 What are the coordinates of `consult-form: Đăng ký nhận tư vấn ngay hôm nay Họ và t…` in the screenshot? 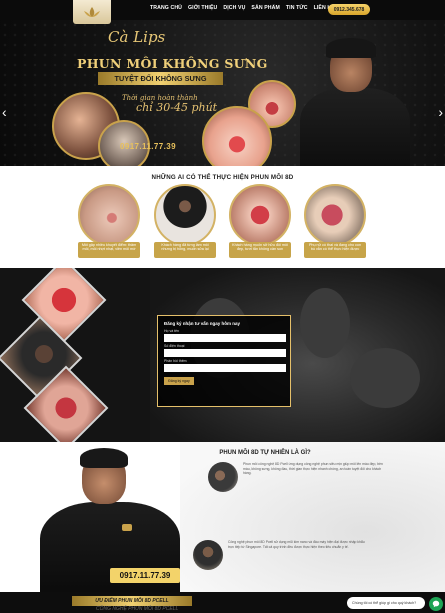 It's located at (224, 361).